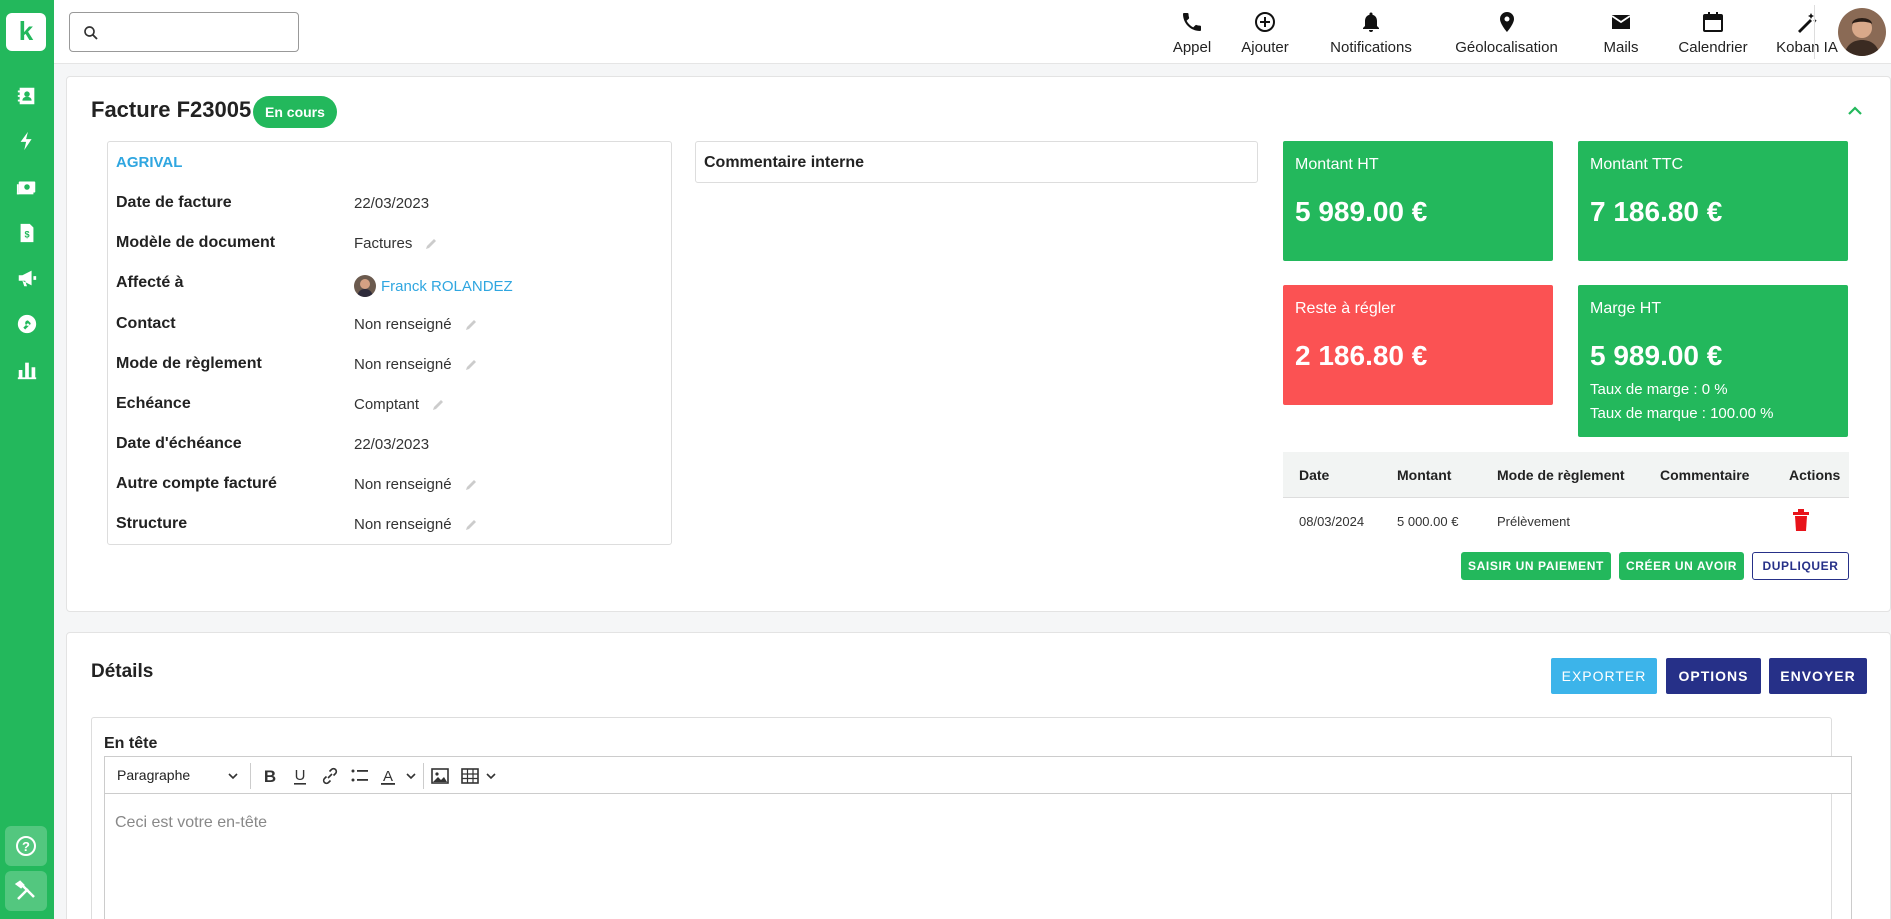 Image resolution: width=1891 pixels, height=919 pixels. I want to click on company-link: AGRIVAL, so click(149, 162).